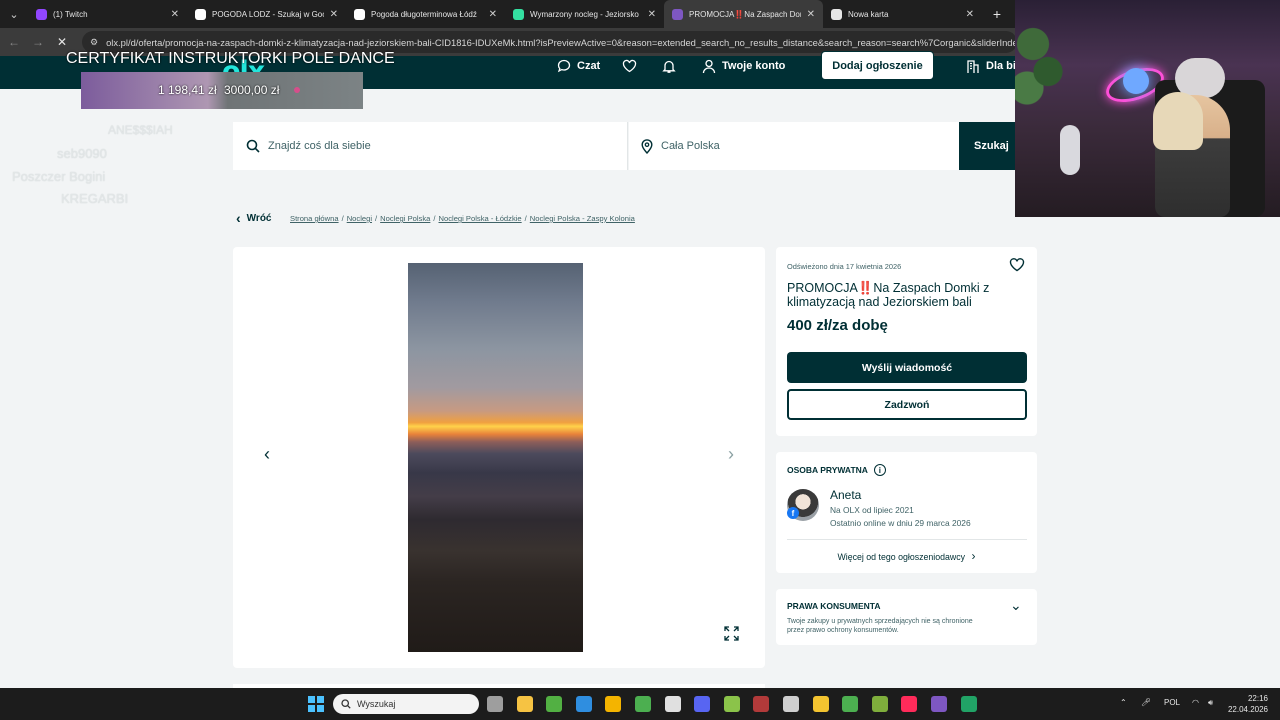 The image size is (1280, 720). I want to click on account-link: Twoje konto, so click(743, 66).